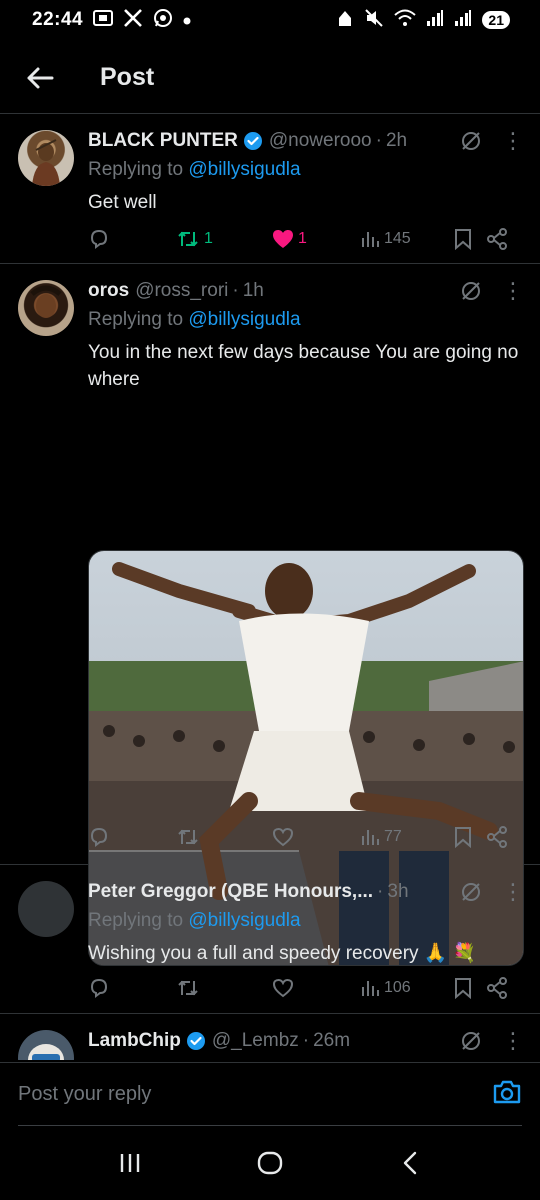  What do you see at coordinates (181, 291) in the screenshot?
I see `handle: @ross_rori` at bounding box center [181, 291].